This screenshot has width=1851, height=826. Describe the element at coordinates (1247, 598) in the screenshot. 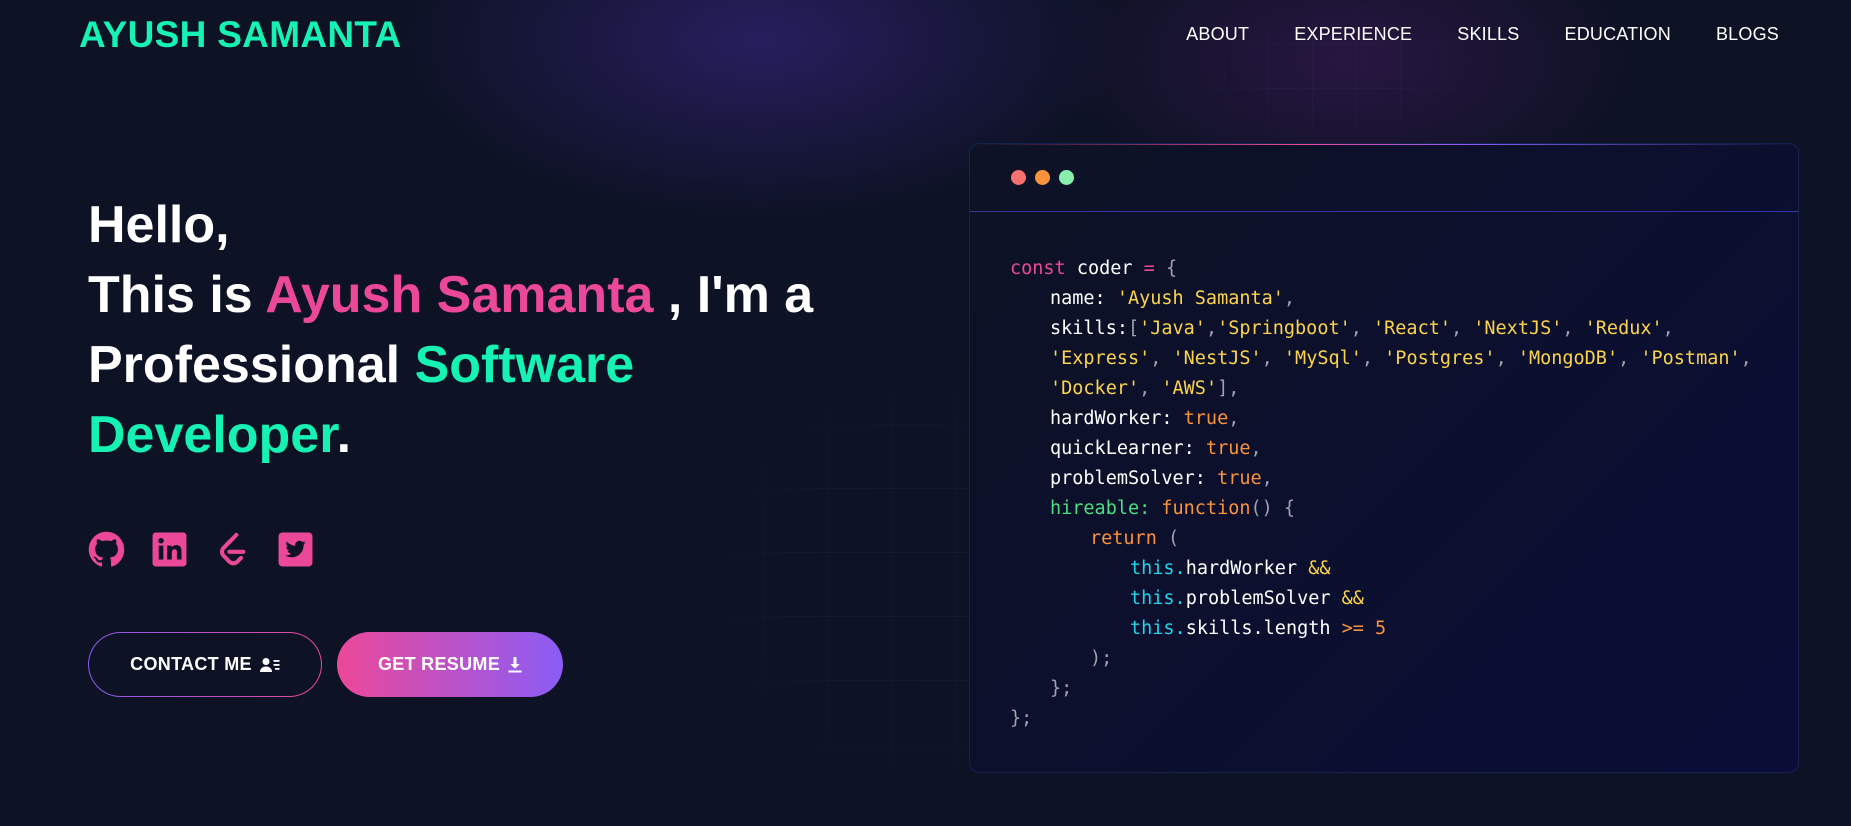

I see `code-line: this.problemSolver &&` at that location.